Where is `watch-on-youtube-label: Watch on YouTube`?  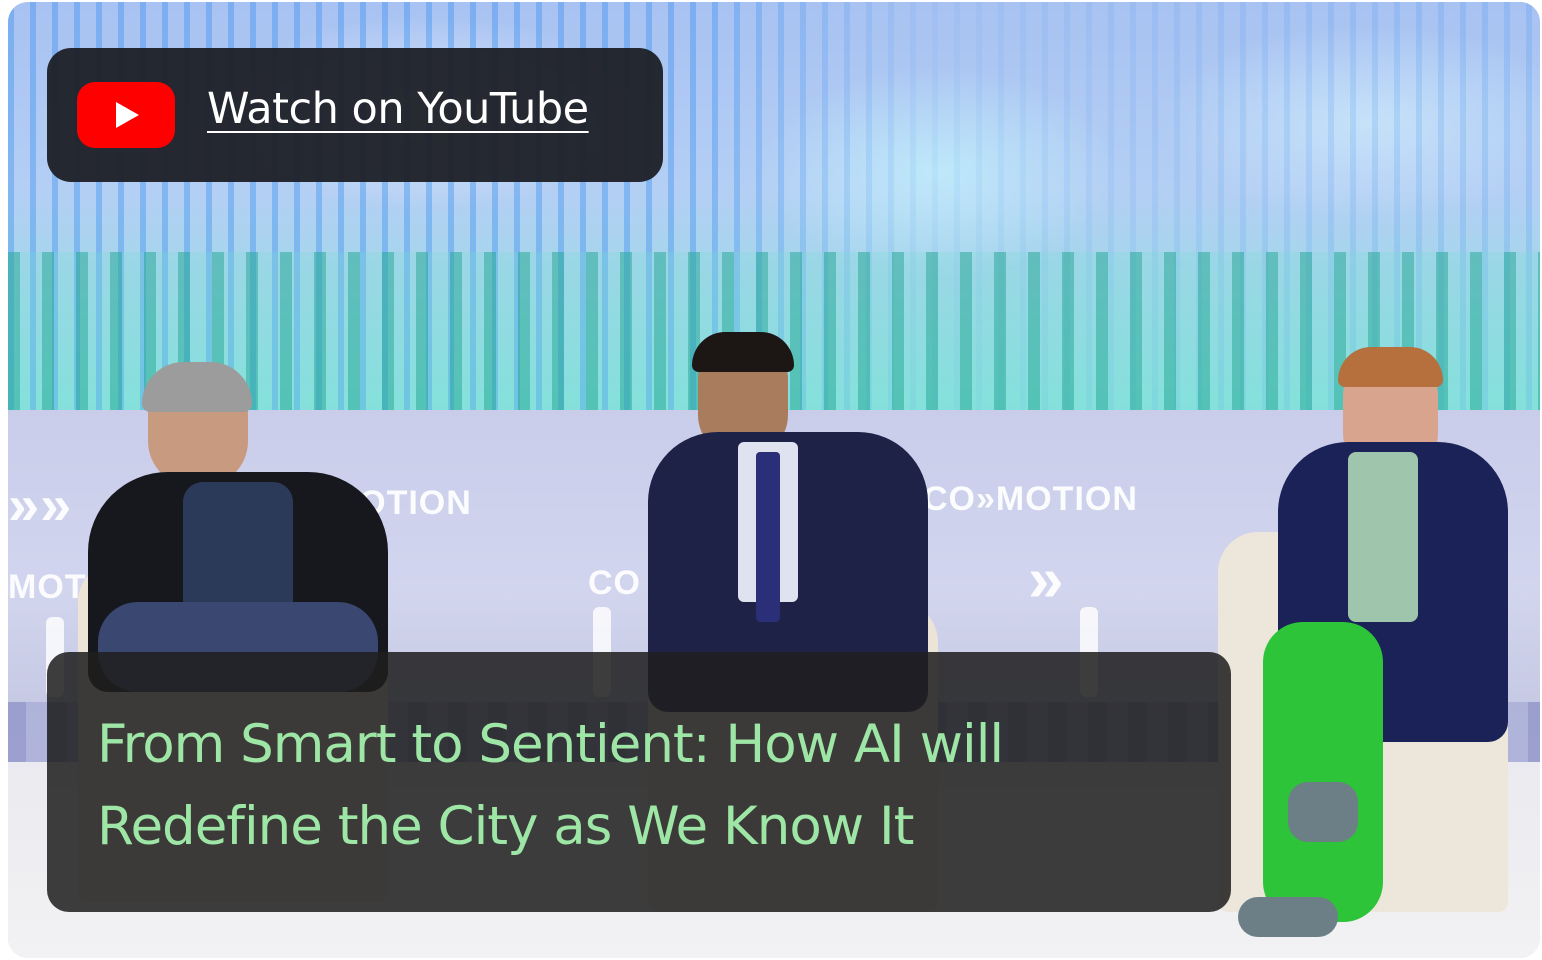 watch-on-youtube-label: Watch on YouTube is located at coordinates (398, 109).